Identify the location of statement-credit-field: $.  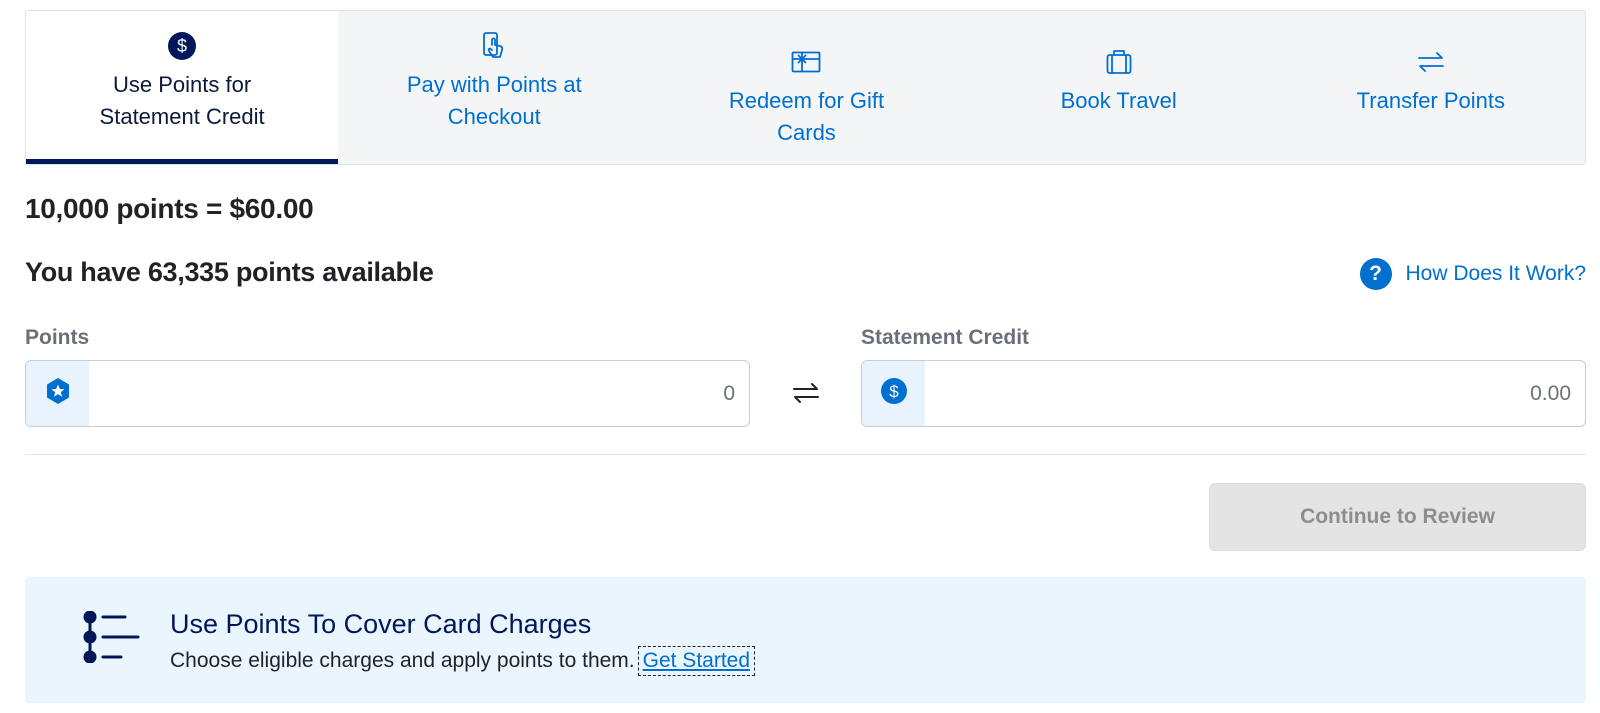
(1223, 393).